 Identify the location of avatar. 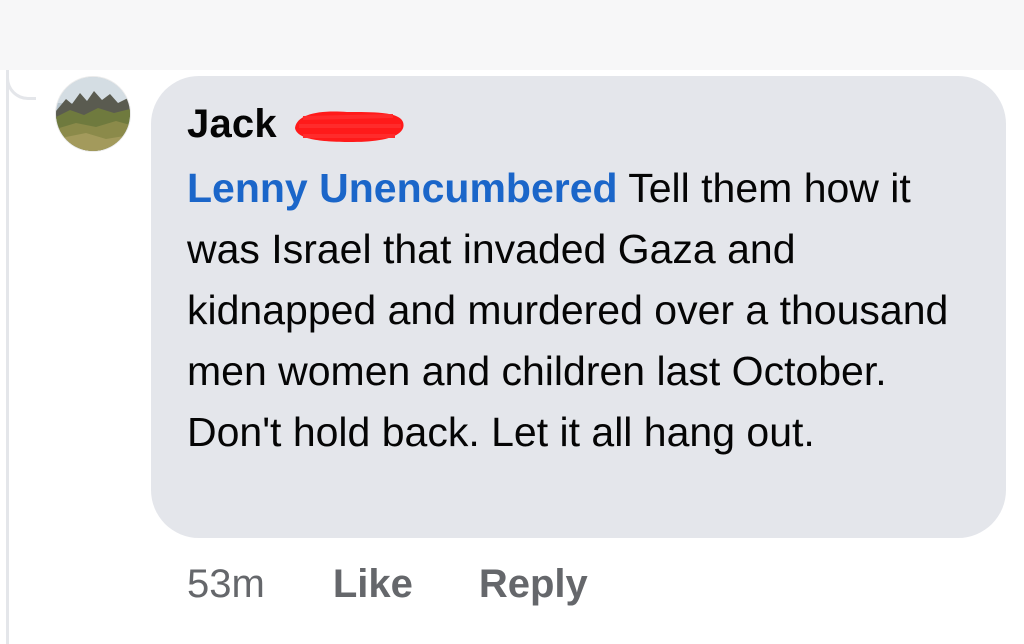
(93, 114).